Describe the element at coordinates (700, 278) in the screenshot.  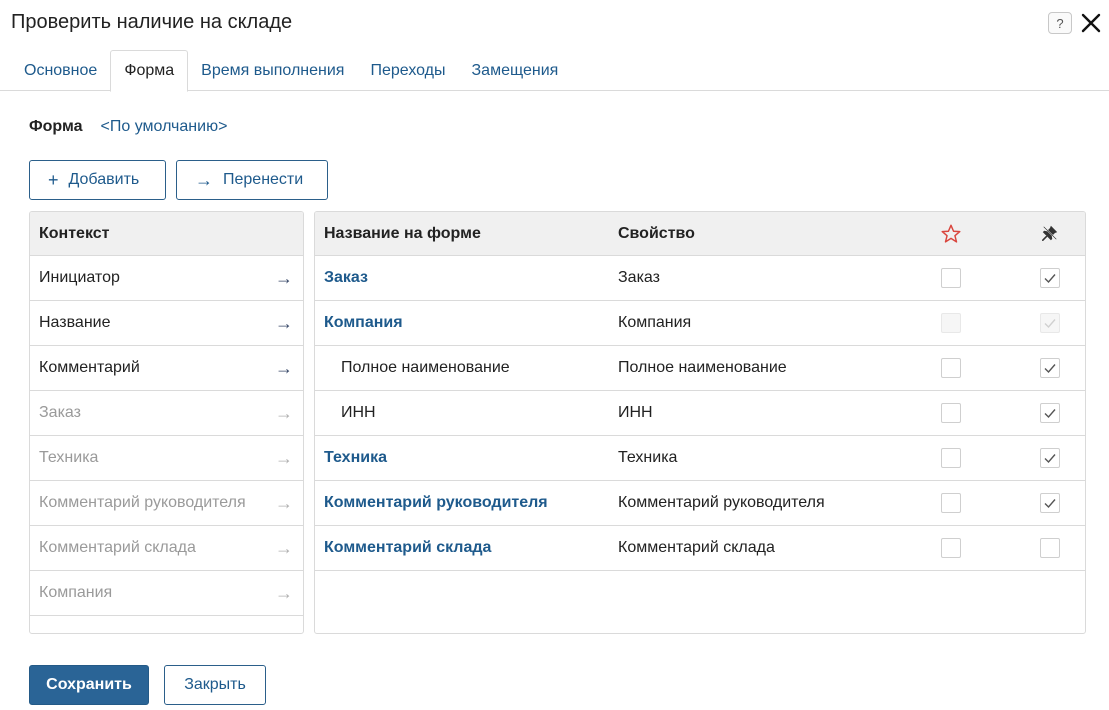
I see `table-row: Заказ Заказ` at that location.